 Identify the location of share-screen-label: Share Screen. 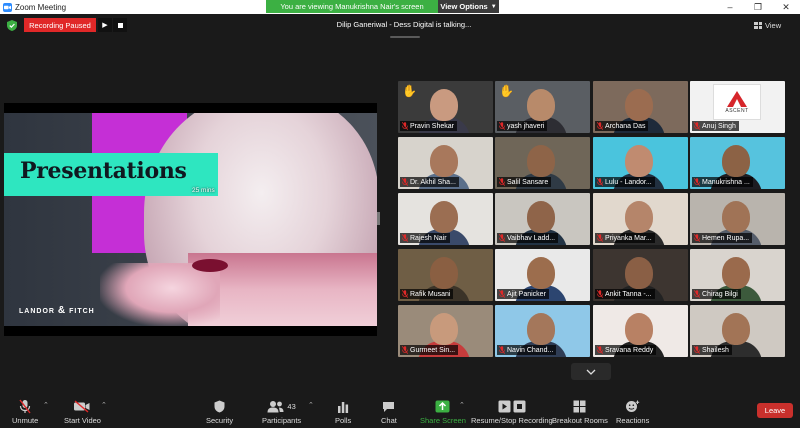
(443, 420).